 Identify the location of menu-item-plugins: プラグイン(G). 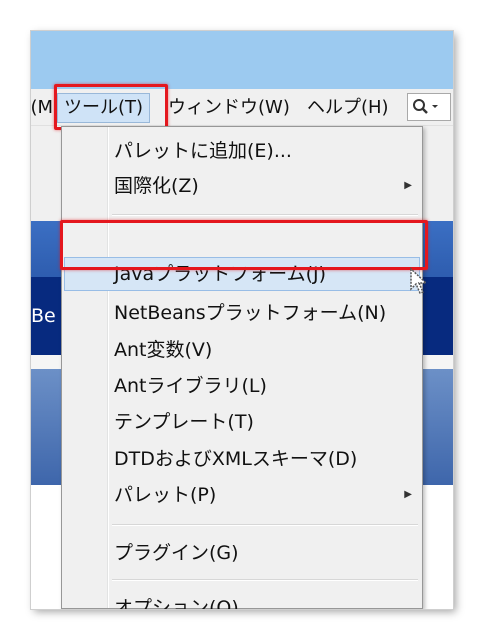
(242, 553).